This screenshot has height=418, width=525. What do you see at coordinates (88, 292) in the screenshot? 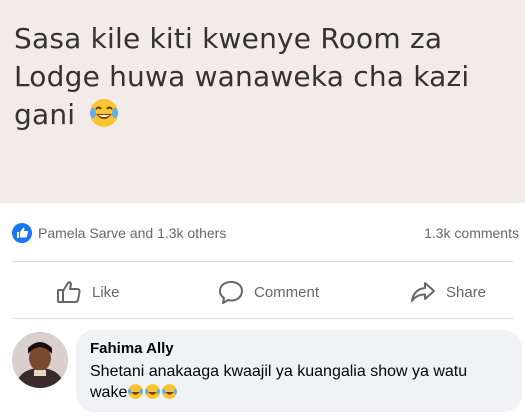
I see `like-button: Like` at bounding box center [88, 292].